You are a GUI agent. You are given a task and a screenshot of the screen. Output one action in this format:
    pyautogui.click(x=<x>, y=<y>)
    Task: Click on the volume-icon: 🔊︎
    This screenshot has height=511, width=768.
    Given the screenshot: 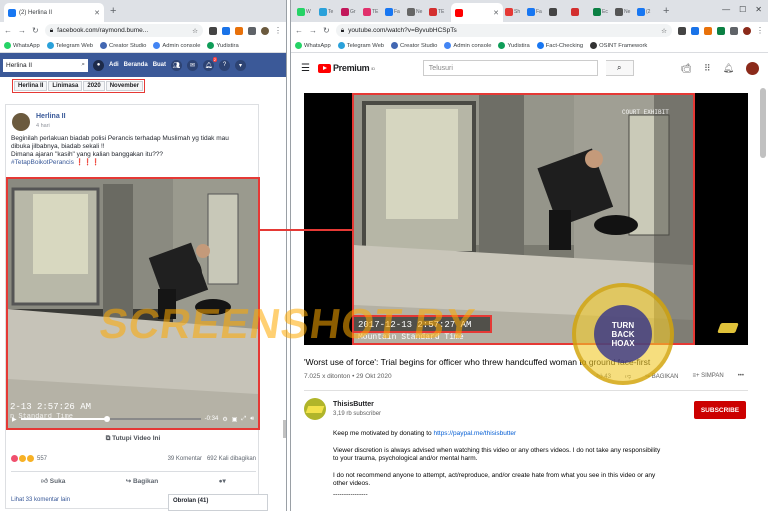 What is the action you would take?
    pyautogui.click(x=252, y=419)
    